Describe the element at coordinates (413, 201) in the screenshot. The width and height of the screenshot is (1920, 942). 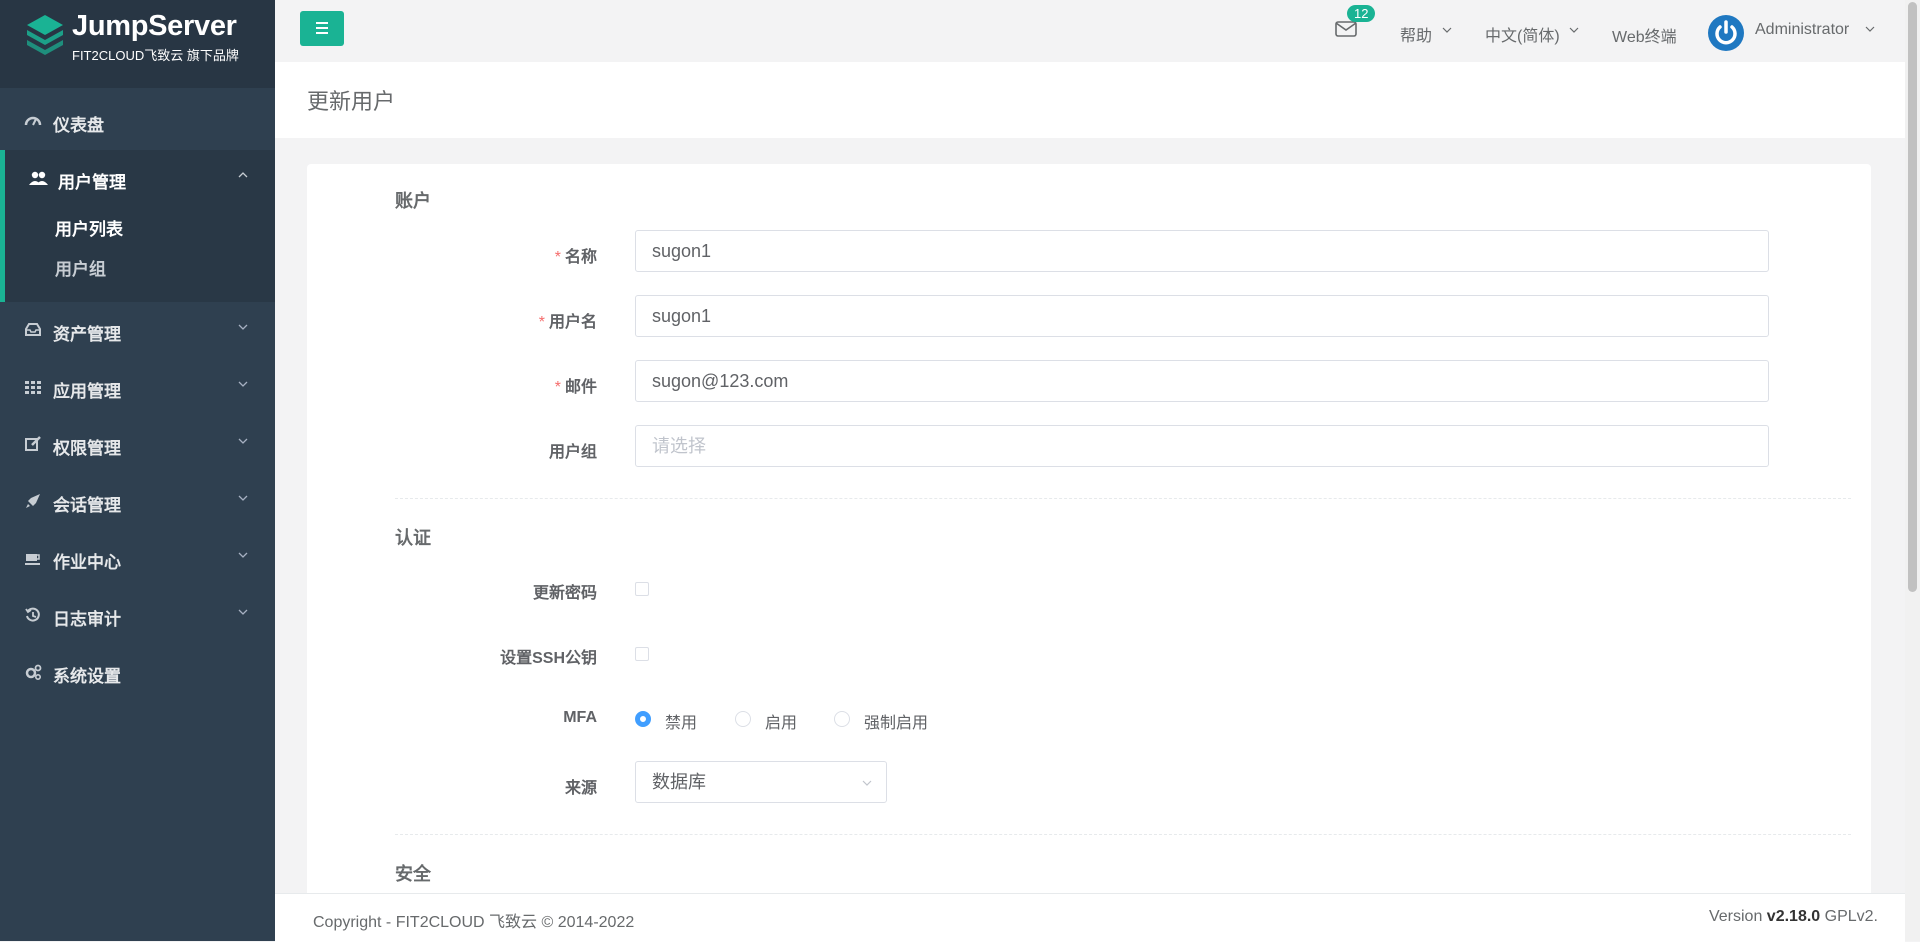
I see `section-title-account: 账户` at that location.